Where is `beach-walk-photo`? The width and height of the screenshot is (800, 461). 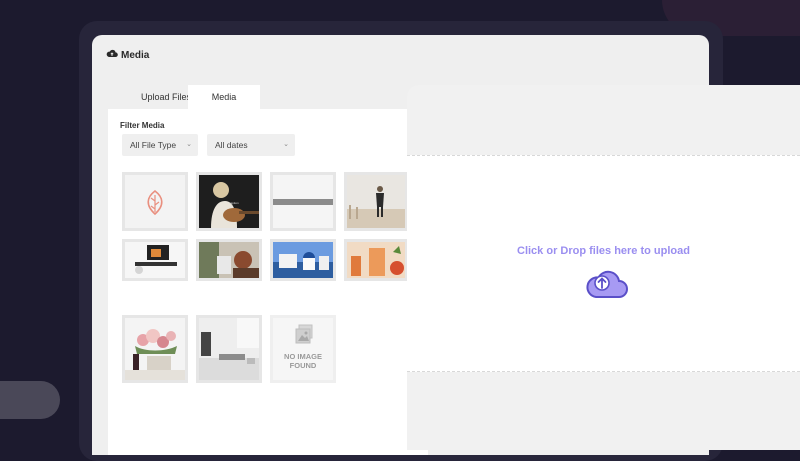
beach-walk-photo is located at coordinates (376, 201).